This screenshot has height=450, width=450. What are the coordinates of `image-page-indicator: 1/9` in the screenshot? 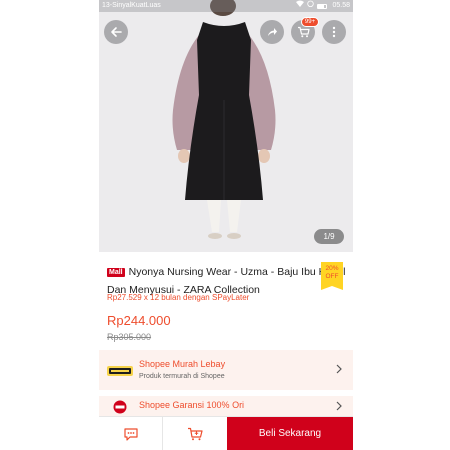 It's located at (329, 236).